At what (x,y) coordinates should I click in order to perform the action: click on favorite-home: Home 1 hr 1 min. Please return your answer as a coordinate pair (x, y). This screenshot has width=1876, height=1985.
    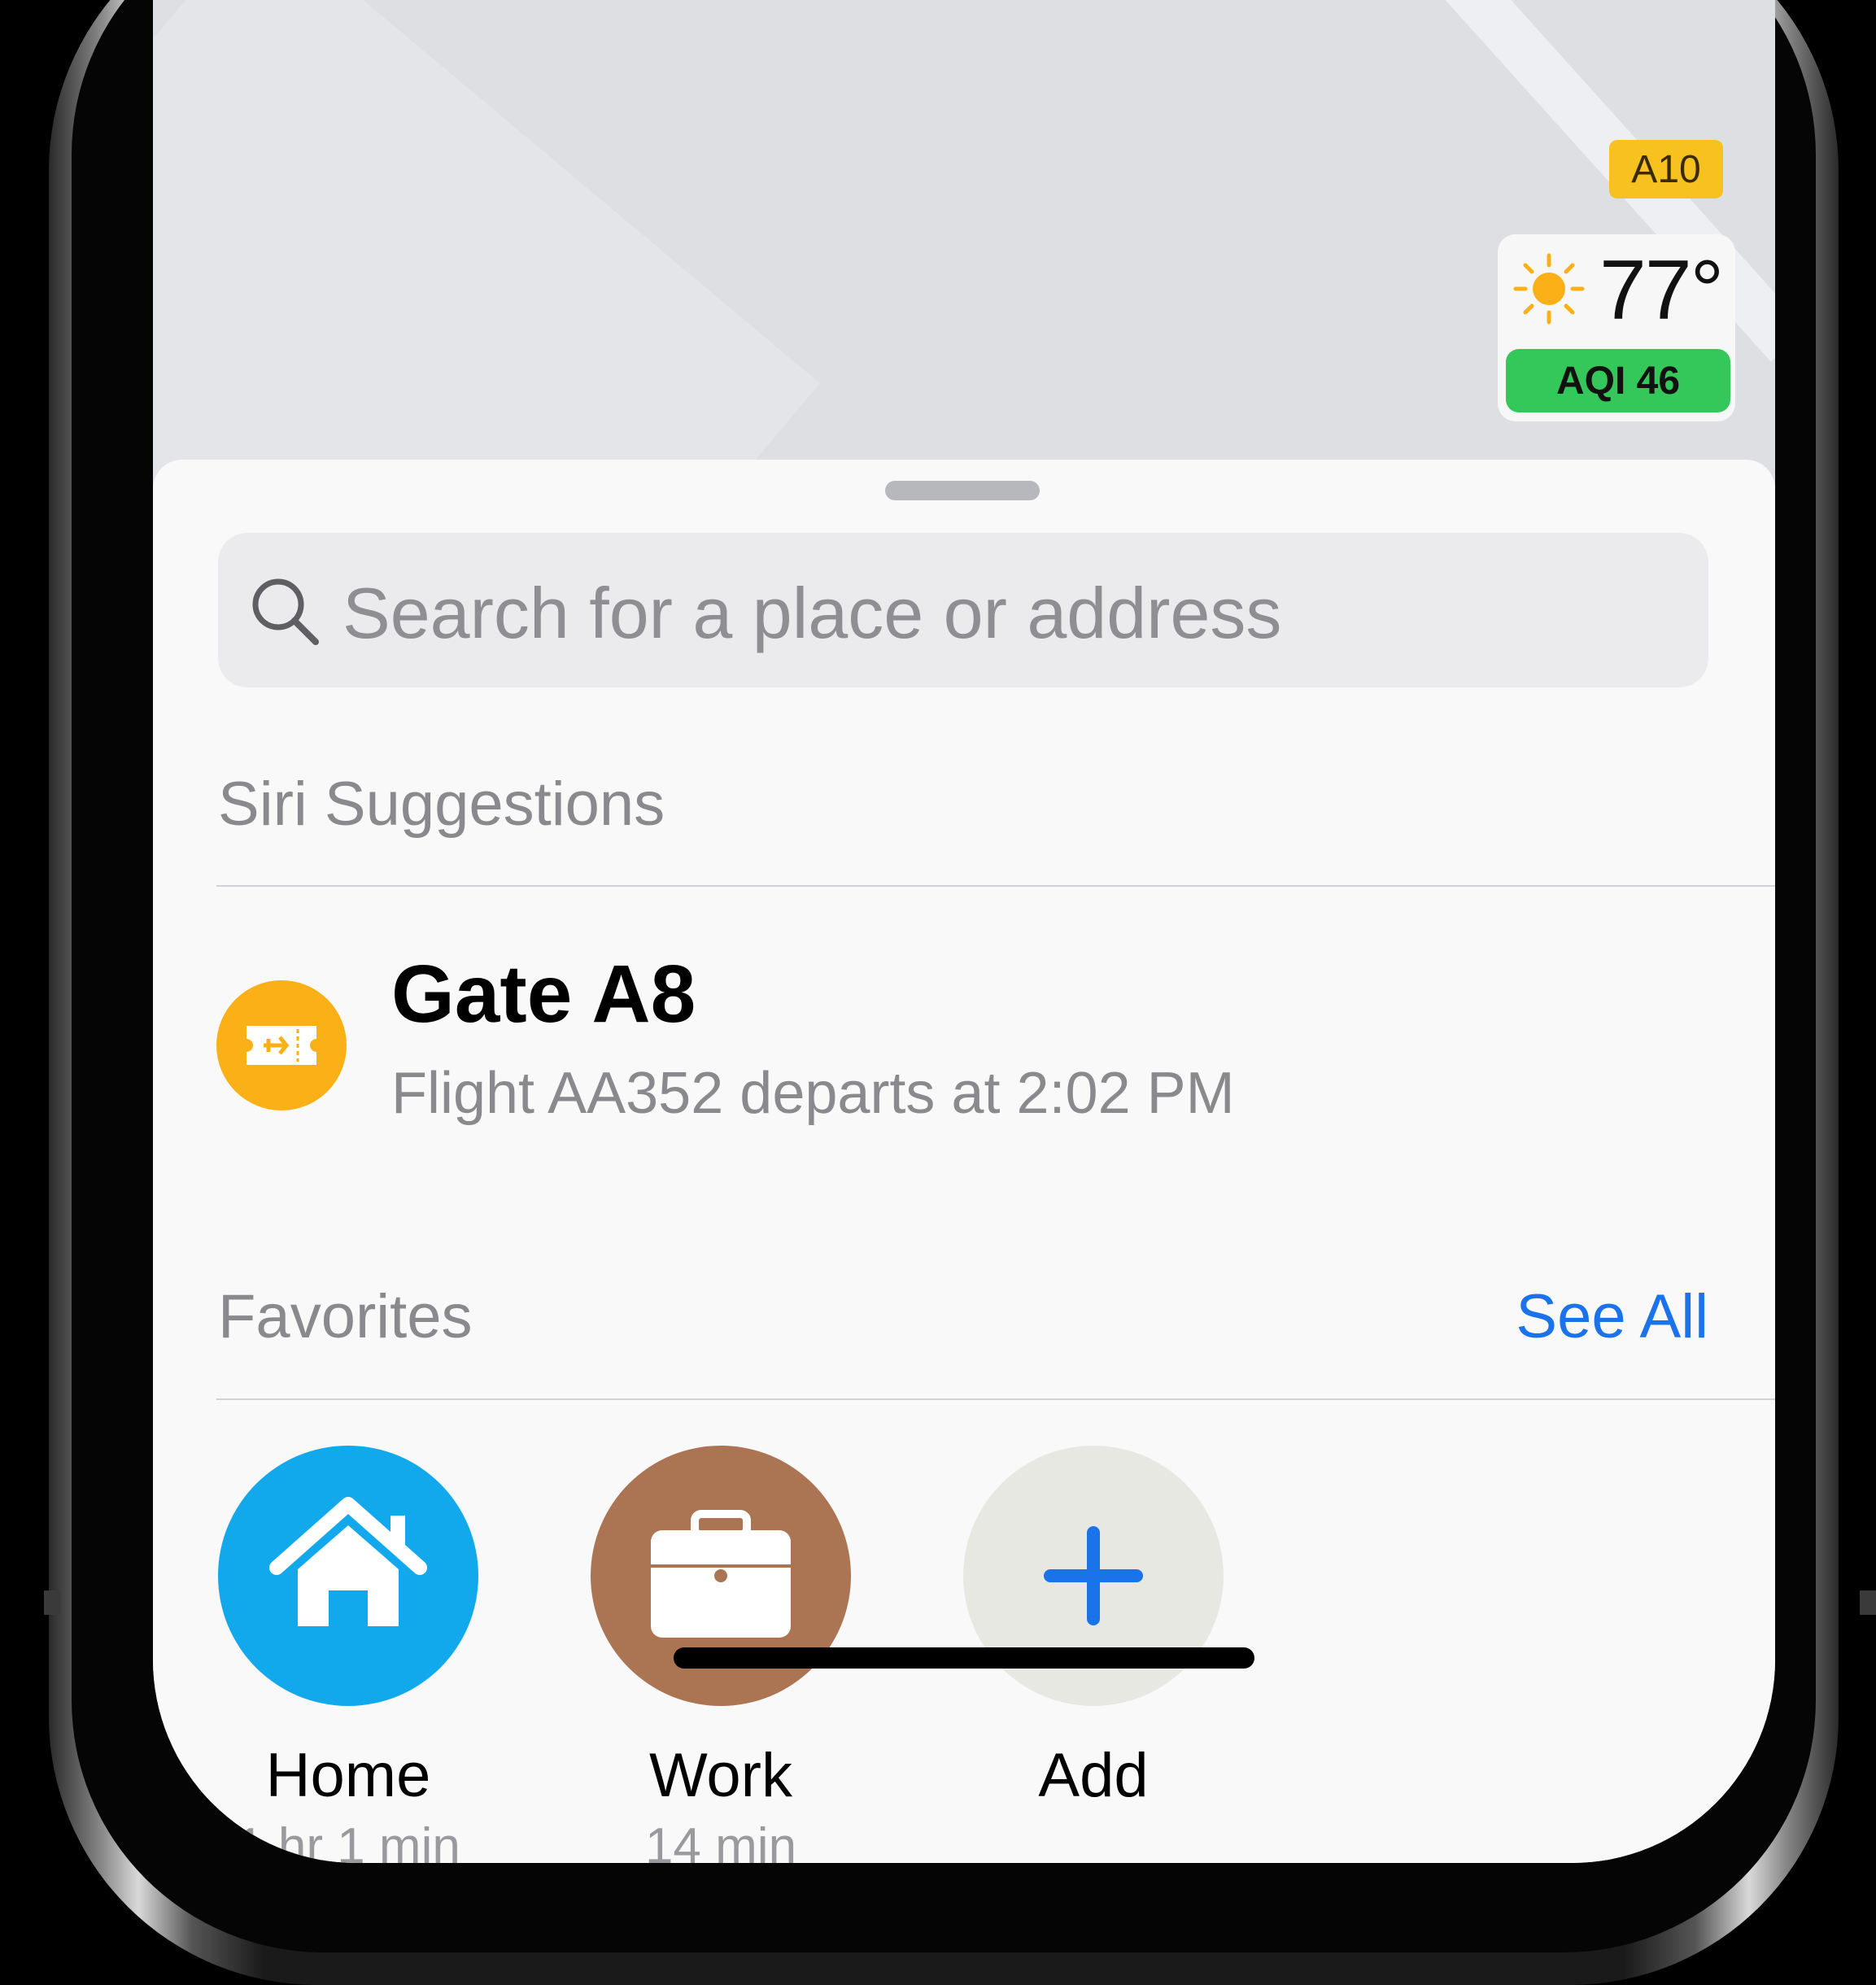
    Looking at the image, I should click on (348, 1654).